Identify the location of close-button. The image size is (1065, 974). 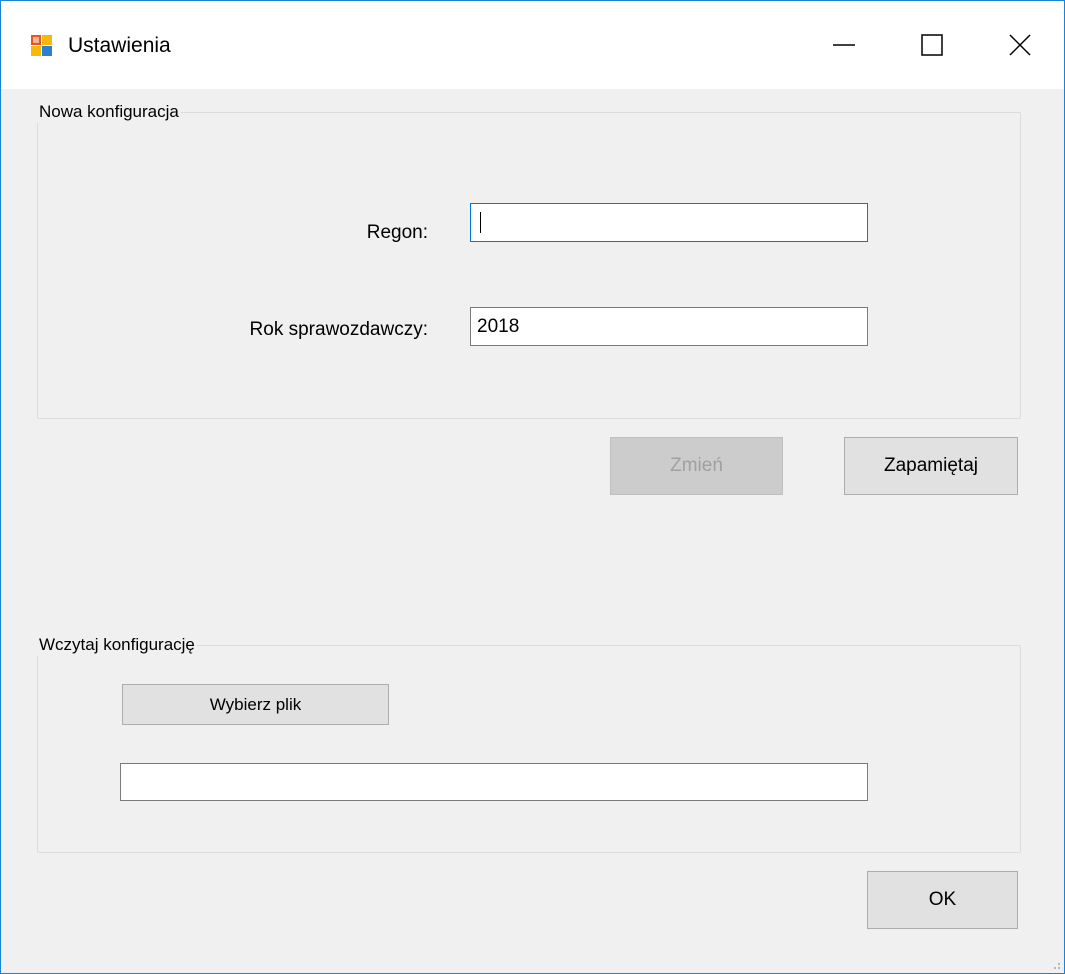
(1020, 45).